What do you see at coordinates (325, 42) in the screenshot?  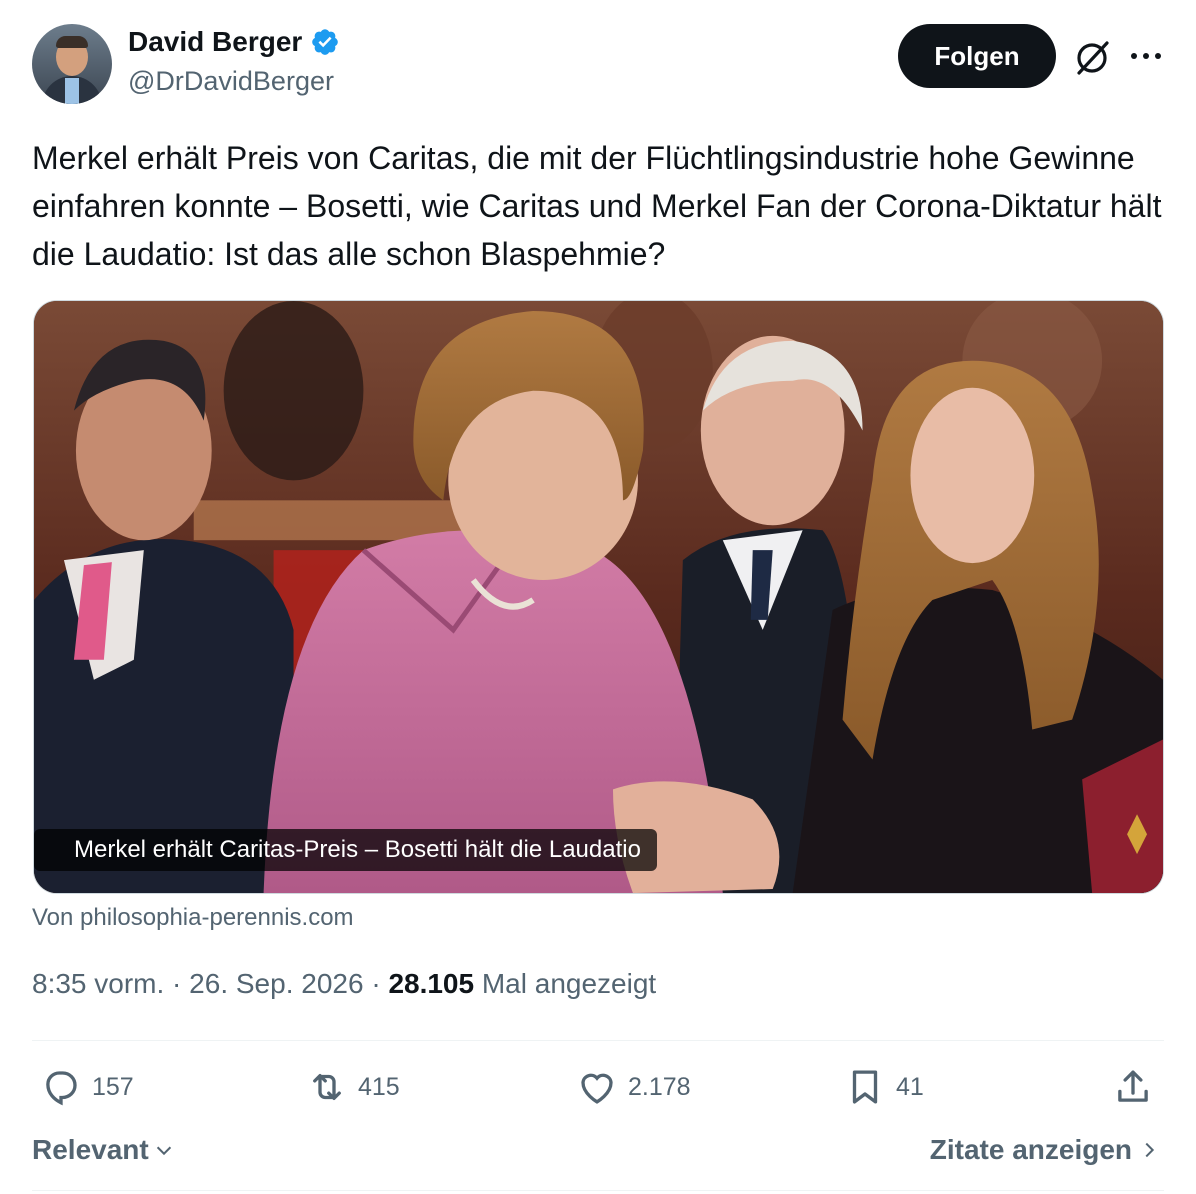 I see `verified-badge-icon` at bounding box center [325, 42].